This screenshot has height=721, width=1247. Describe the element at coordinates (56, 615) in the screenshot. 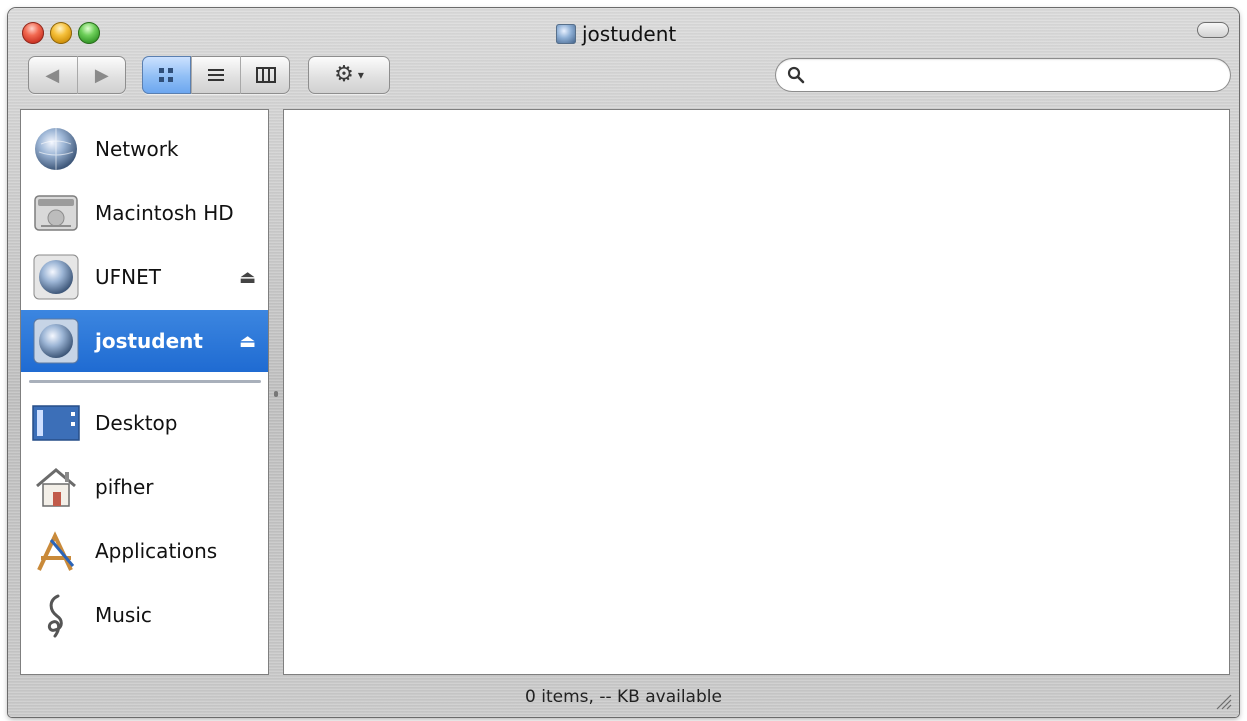

I see `music-icon` at that location.